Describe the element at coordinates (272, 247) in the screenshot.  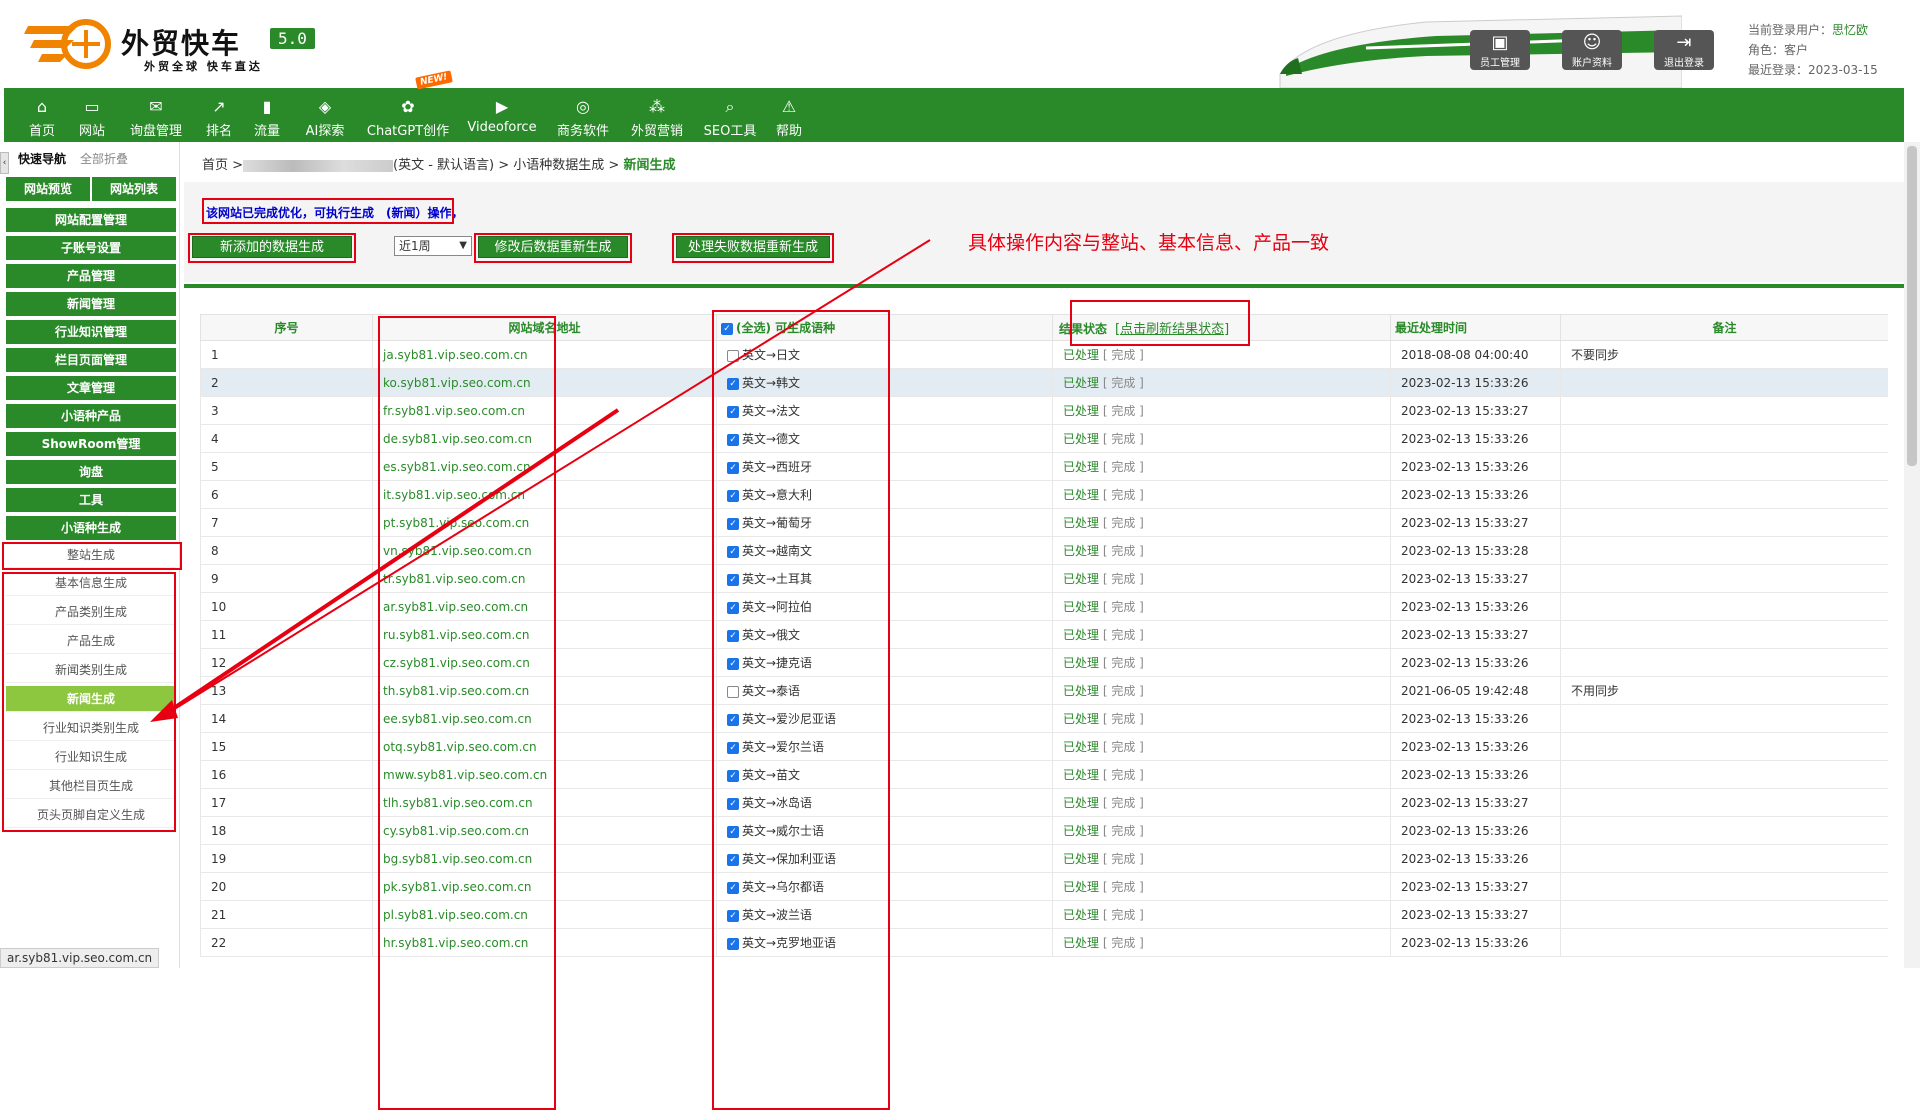
I see `generate-new-data-button: 新添加的数据生成` at that location.